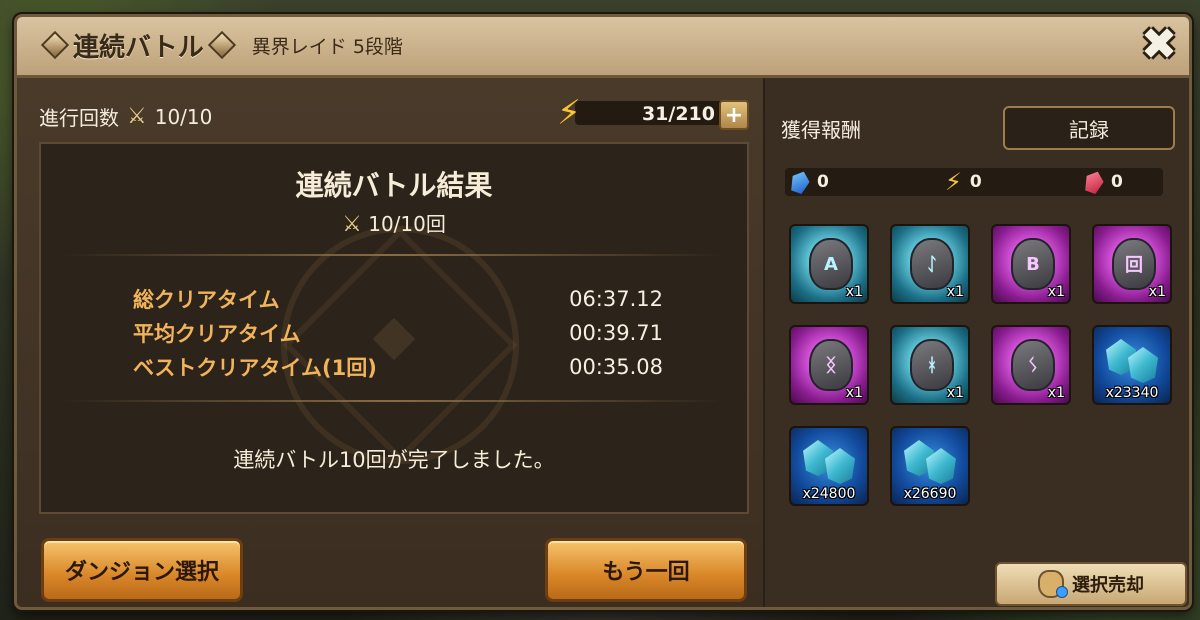 This screenshot has height=620, width=1200. I want to click on title-group: 連続バトル 異界レイド 5段階, so click(221, 45).